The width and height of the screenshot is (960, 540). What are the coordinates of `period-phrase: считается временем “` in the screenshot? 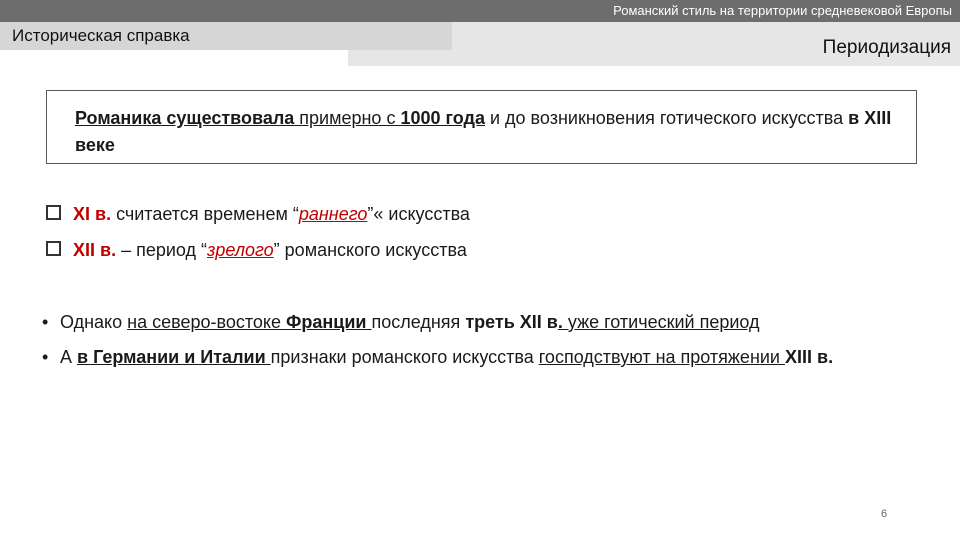 It's located at (205, 214).